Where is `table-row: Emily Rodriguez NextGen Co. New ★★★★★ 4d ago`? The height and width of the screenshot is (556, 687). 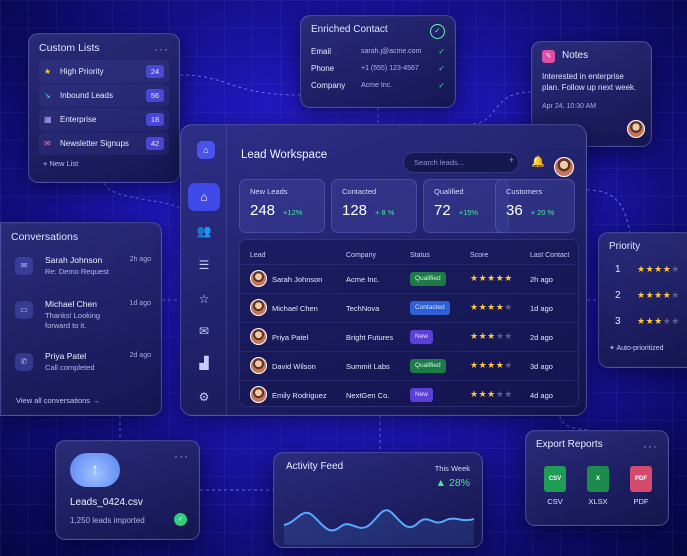 table-row: Emily Rodriguez NextGen Co. New ★★★★★ 4d ago is located at coordinates (409, 394).